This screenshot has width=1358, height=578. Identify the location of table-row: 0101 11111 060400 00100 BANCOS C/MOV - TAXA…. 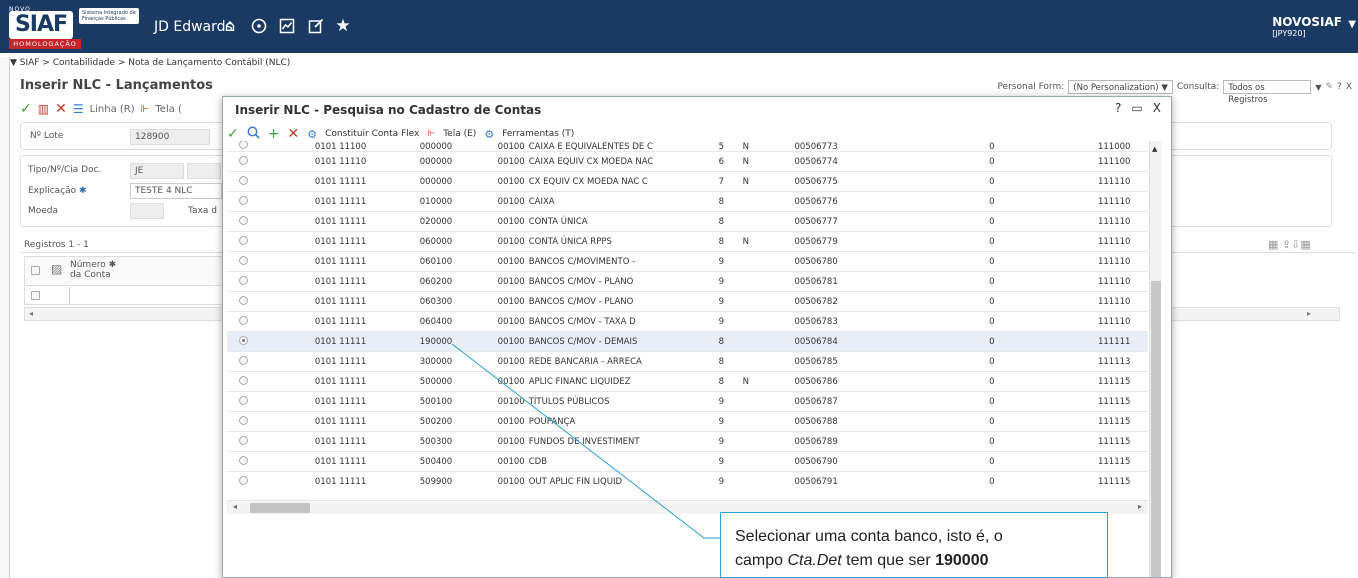
(687, 321).